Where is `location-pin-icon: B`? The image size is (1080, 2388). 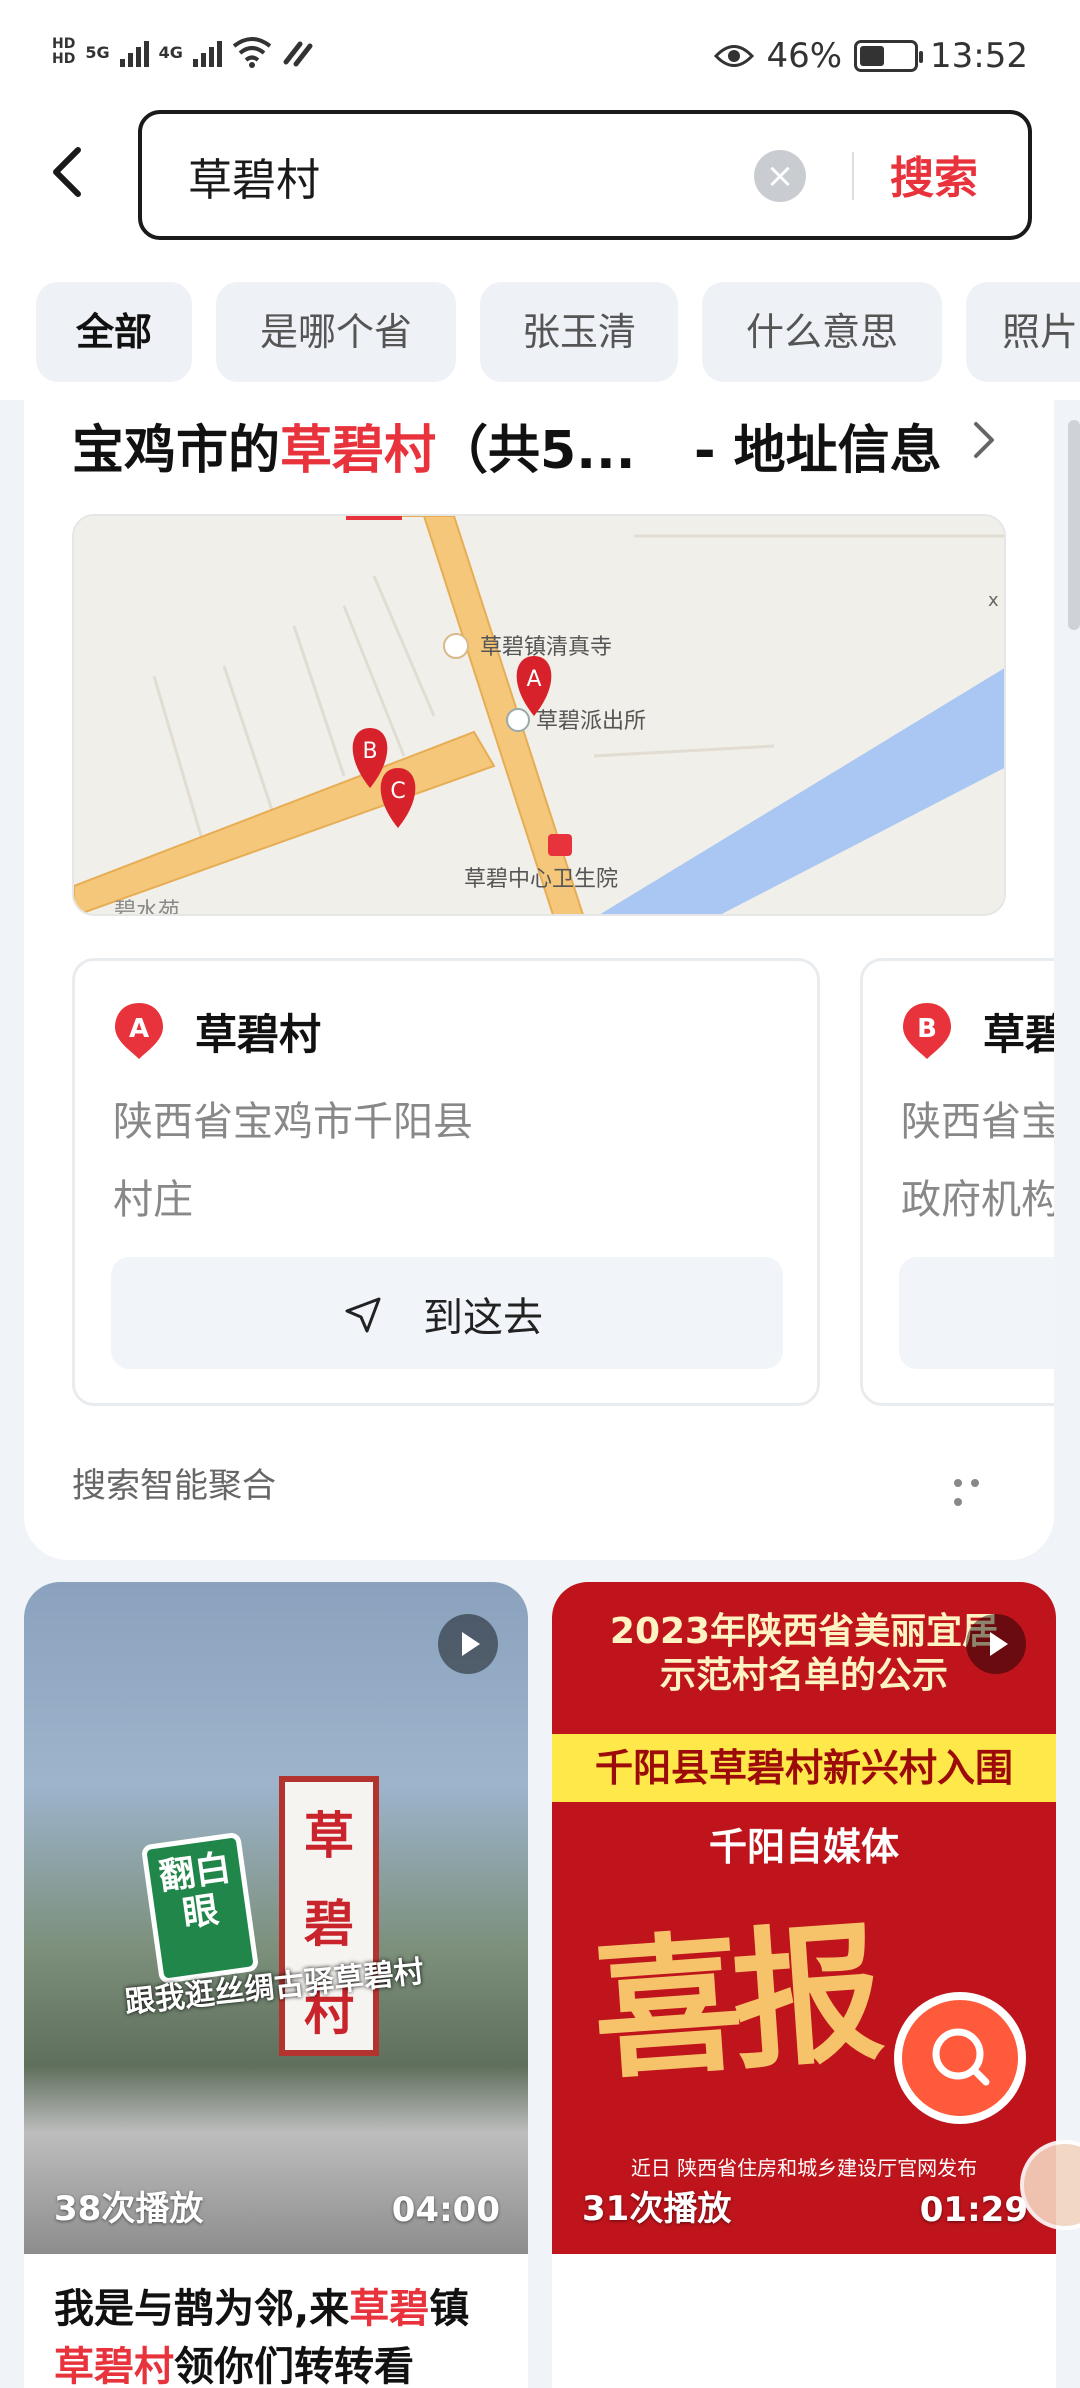
location-pin-icon: B is located at coordinates (927, 1031).